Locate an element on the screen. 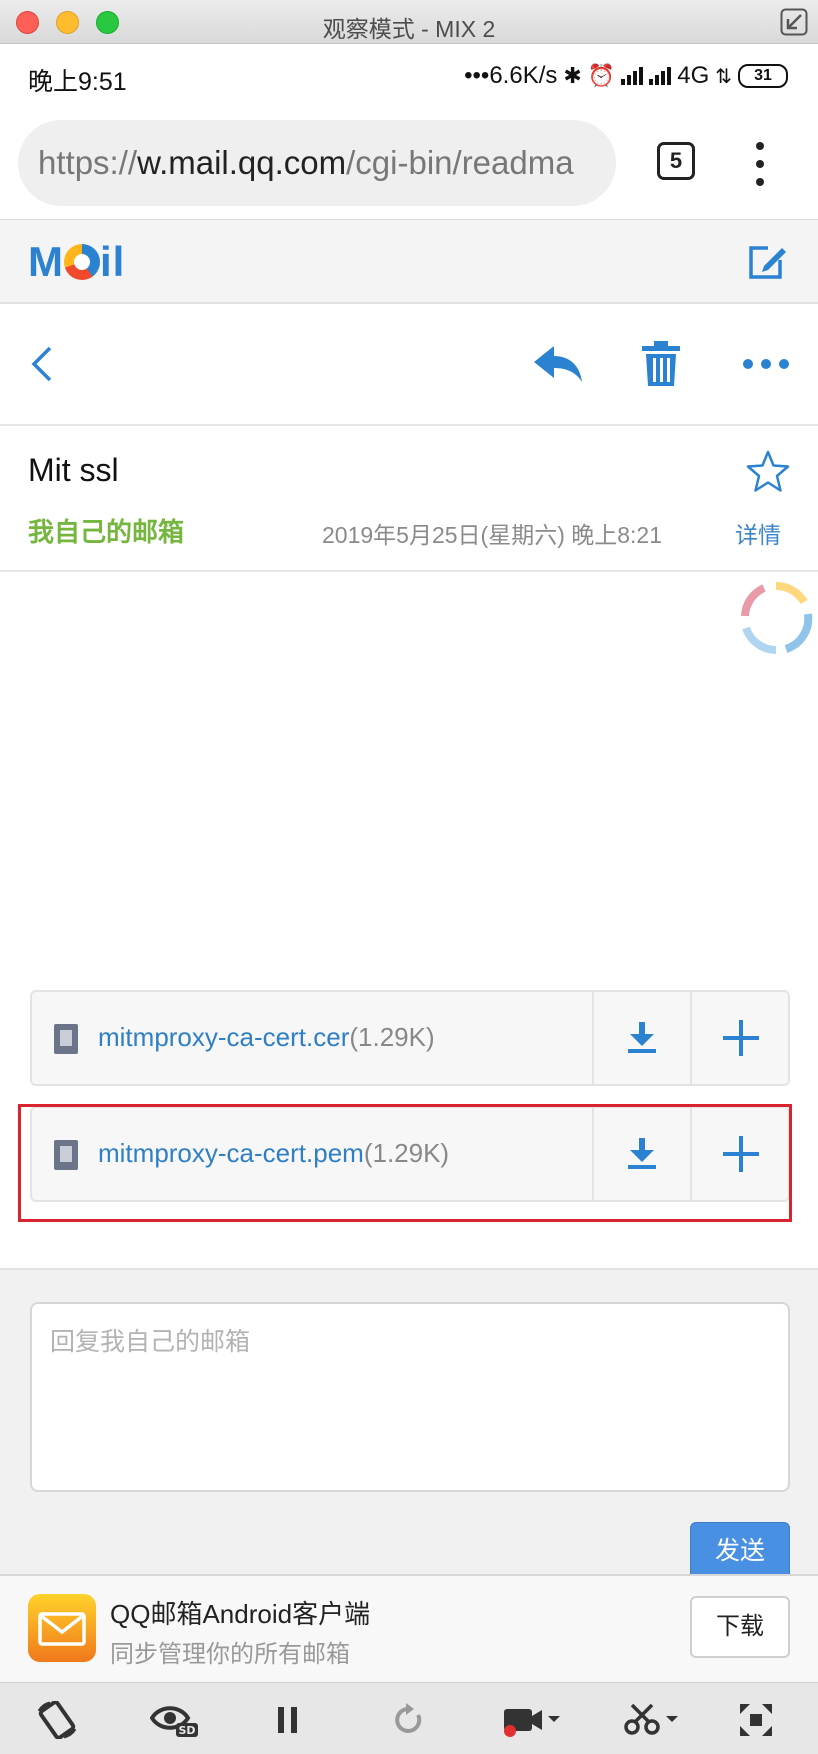  status-bar: 晚上9:51 •••6.6K/s ✱ ⏰ 4G ⇅ 31 is located at coordinates (409, 74).